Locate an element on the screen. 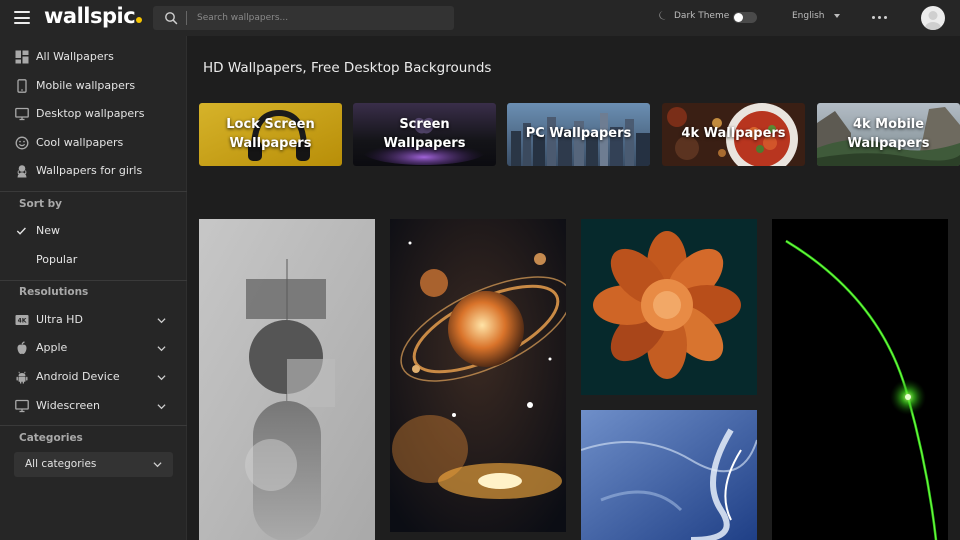  sort-option-popular: Popular is located at coordinates (93, 260).